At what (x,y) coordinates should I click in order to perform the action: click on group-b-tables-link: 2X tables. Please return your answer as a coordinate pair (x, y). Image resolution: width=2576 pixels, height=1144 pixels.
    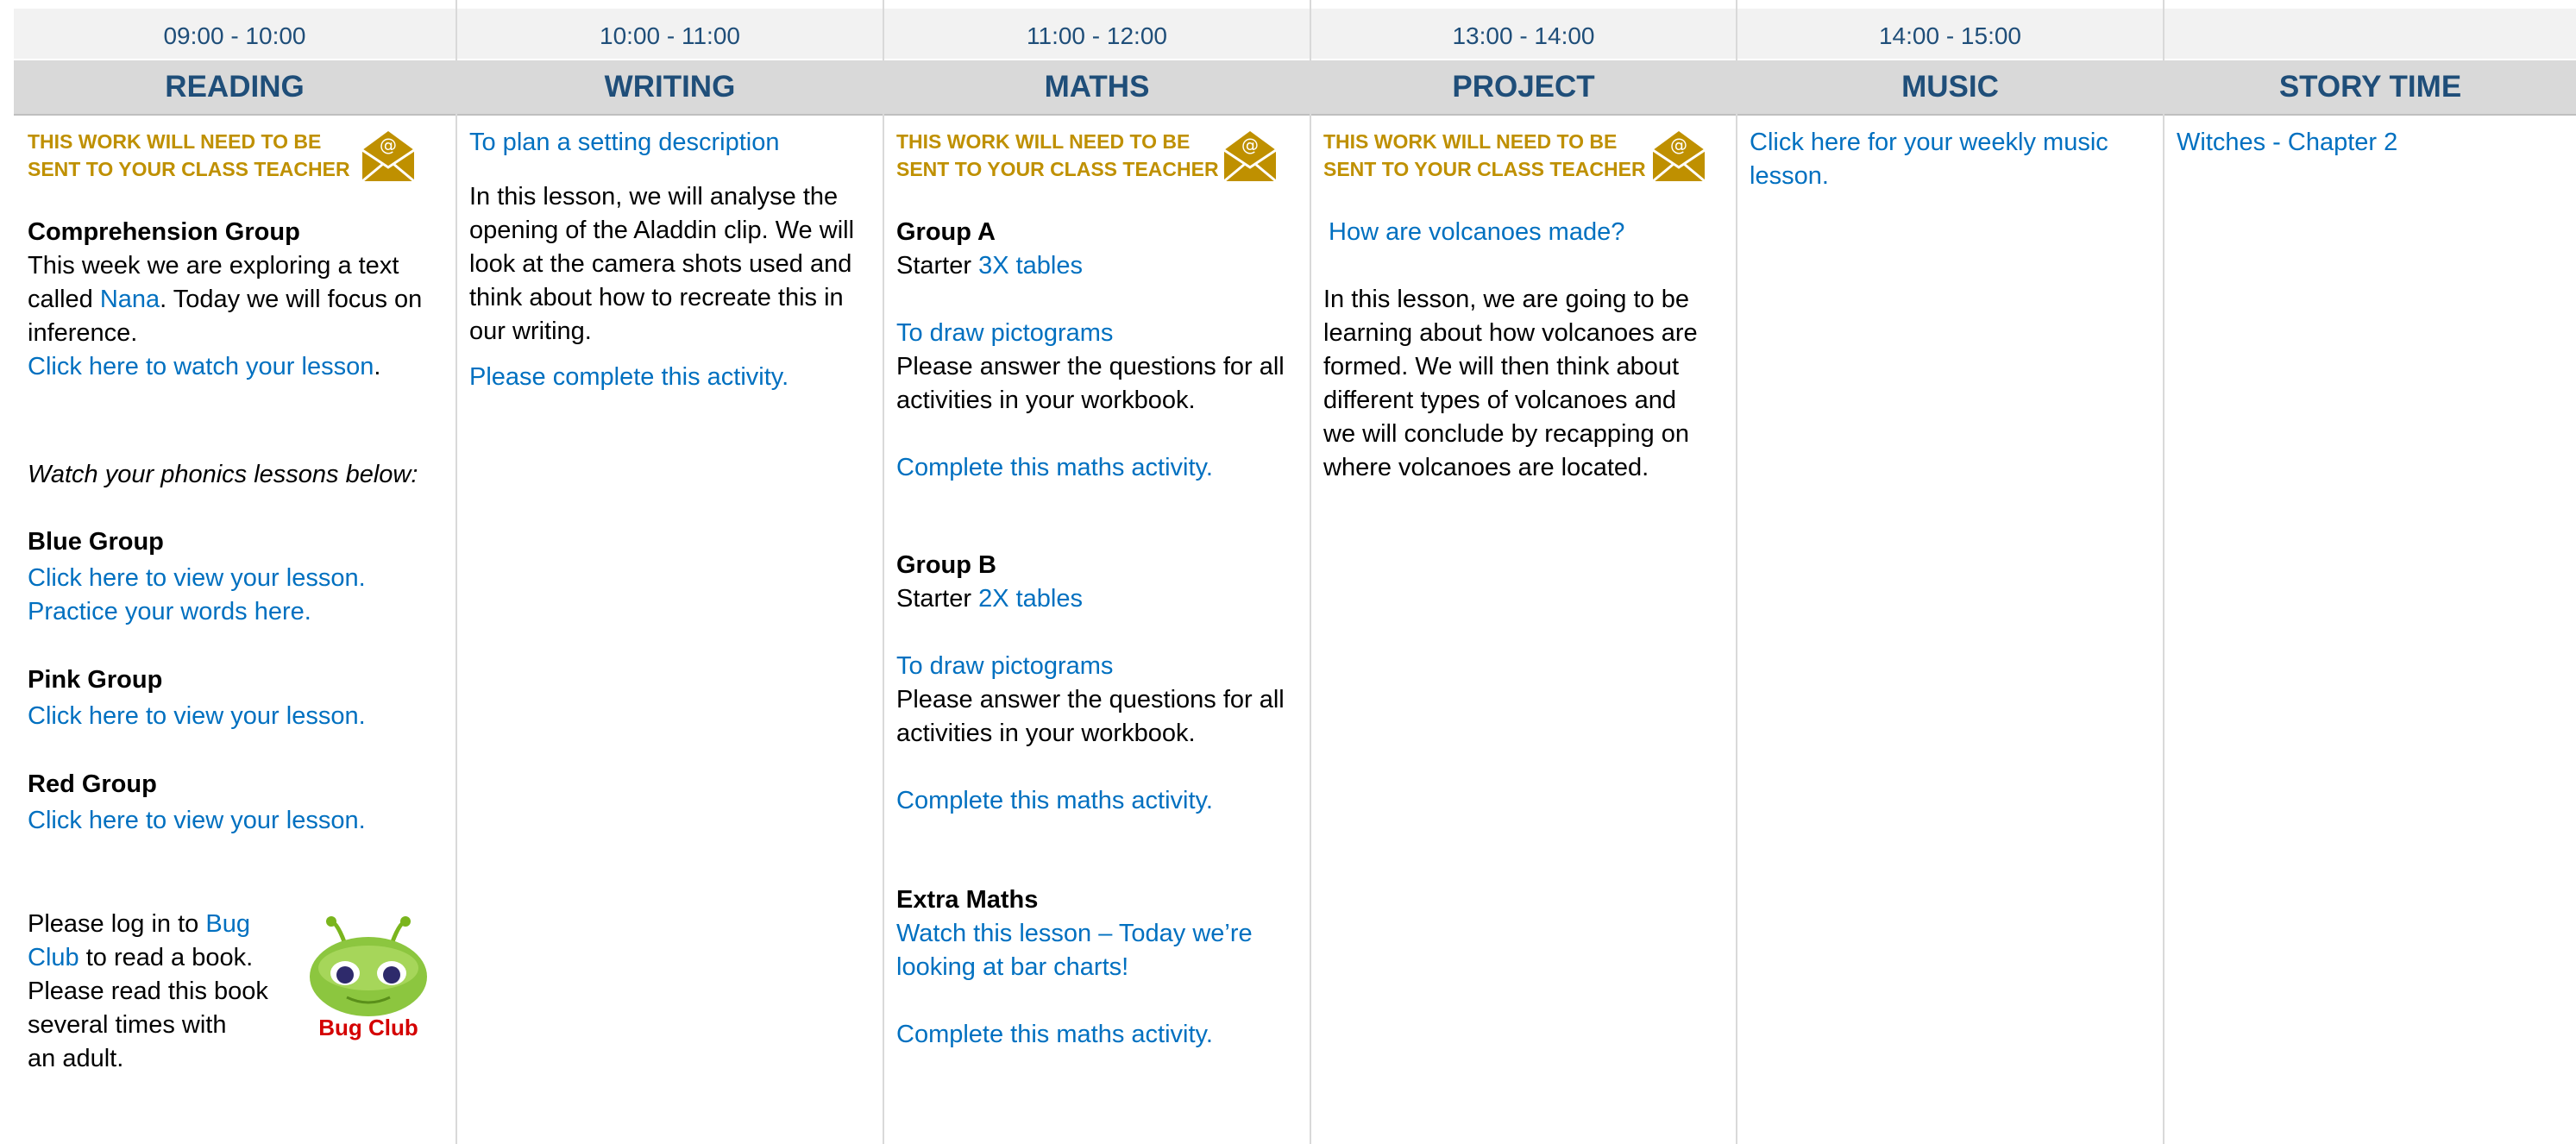
    Looking at the image, I should click on (1030, 599).